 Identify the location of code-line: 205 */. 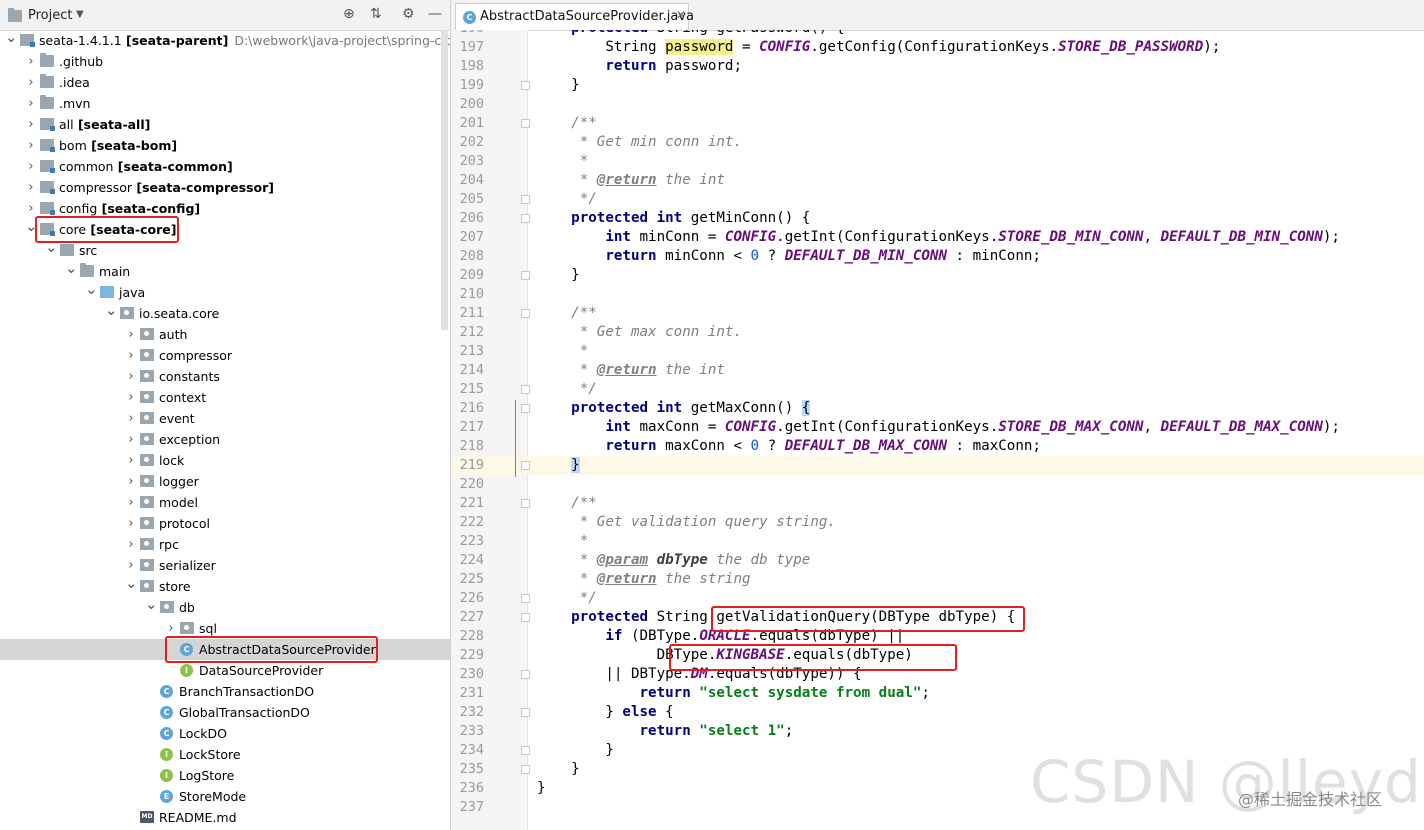
(937, 199).